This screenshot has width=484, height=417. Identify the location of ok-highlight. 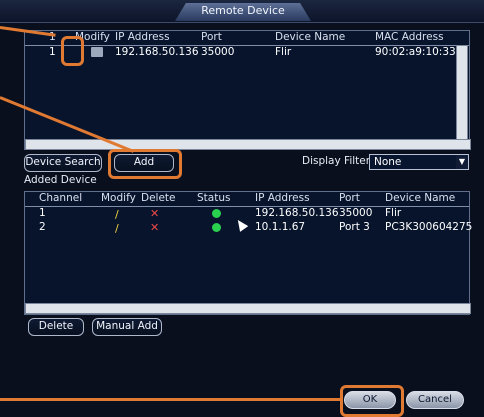
(372, 401).